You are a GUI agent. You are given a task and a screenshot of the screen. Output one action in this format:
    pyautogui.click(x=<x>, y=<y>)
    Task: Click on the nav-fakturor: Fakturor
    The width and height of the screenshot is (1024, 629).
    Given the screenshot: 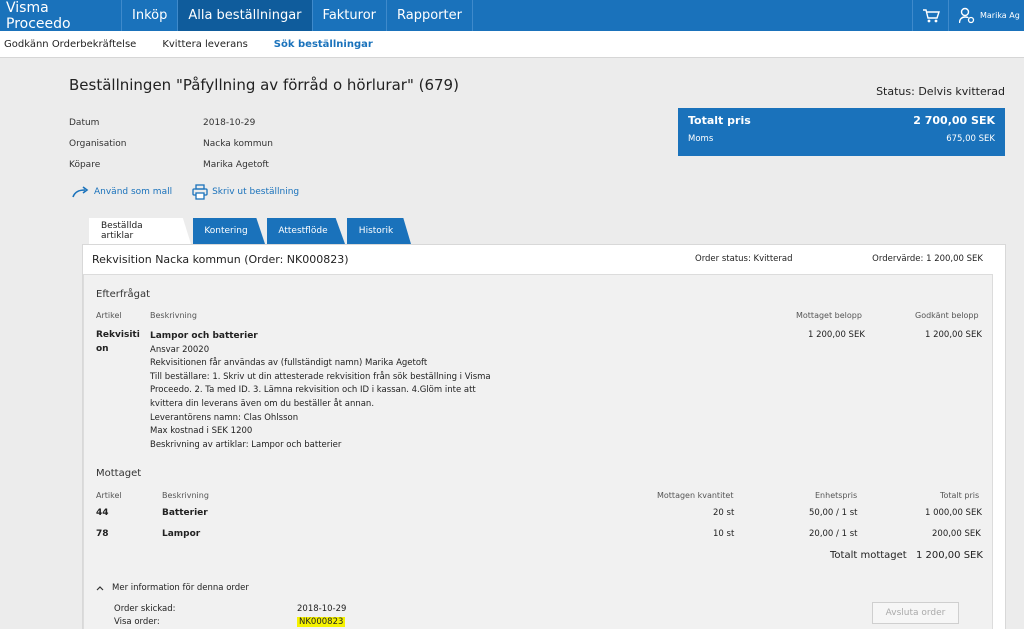 What is the action you would take?
    pyautogui.click(x=350, y=15)
    